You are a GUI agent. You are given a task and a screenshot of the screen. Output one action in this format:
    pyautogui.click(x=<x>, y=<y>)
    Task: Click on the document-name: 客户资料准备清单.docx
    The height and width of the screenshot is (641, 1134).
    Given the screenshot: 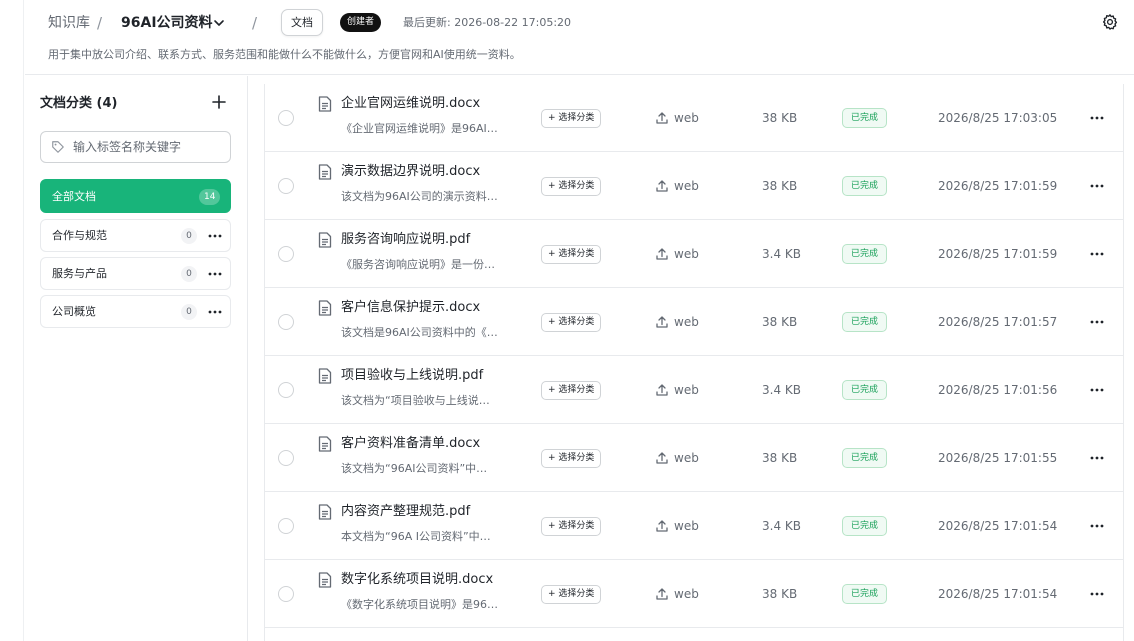 What is the action you would take?
    pyautogui.click(x=410, y=444)
    